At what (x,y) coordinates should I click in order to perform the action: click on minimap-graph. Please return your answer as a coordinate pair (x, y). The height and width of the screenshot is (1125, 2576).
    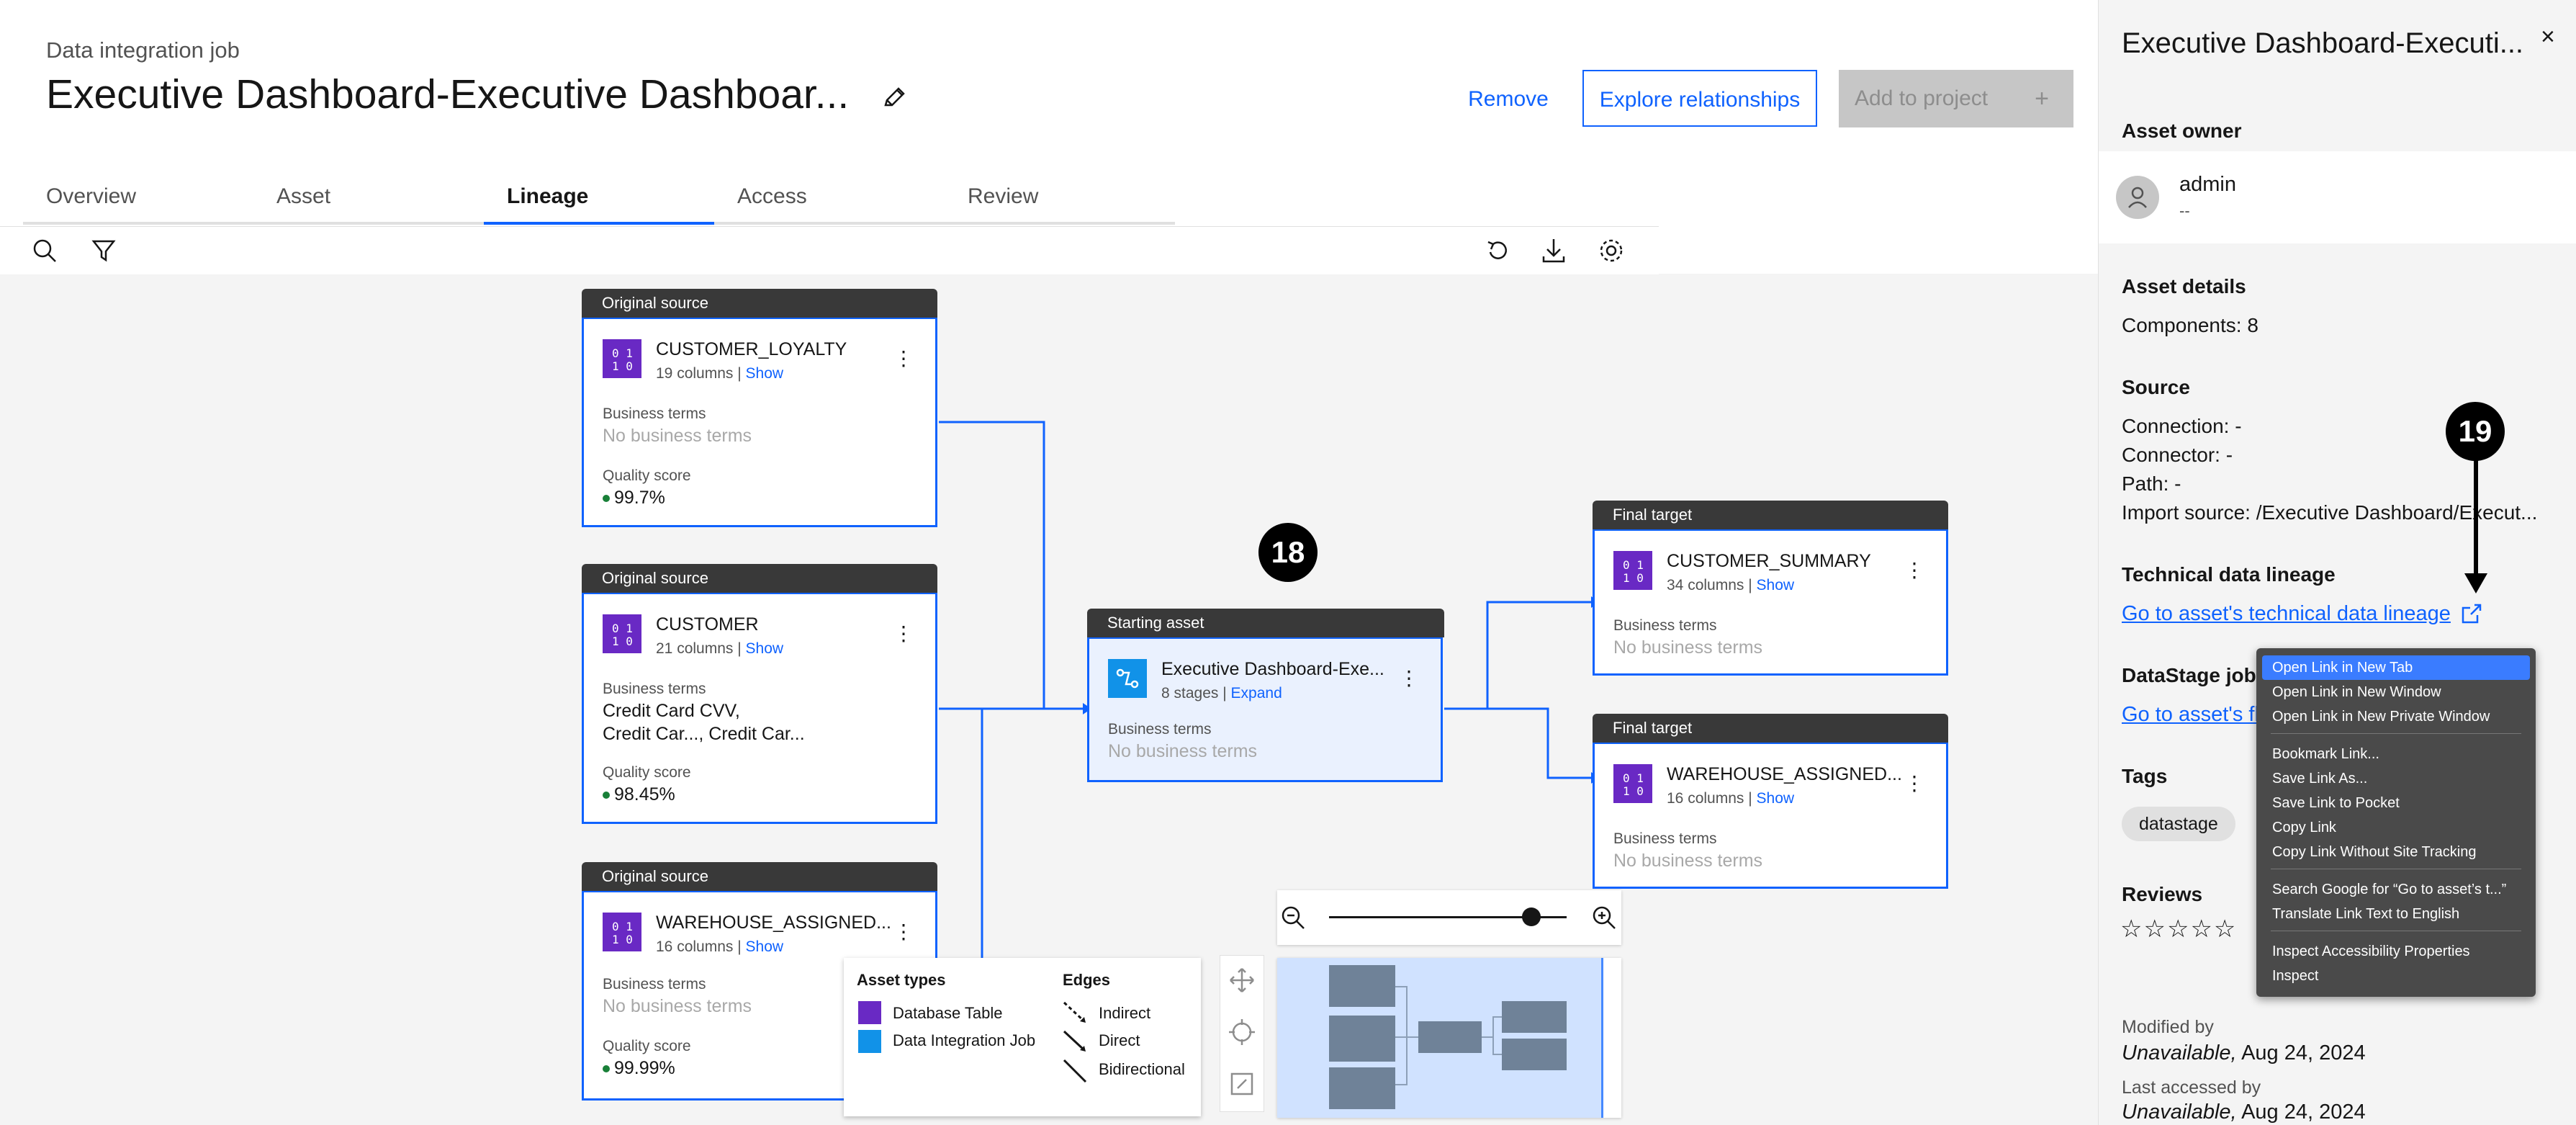
    Looking at the image, I should click on (1448, 1037).